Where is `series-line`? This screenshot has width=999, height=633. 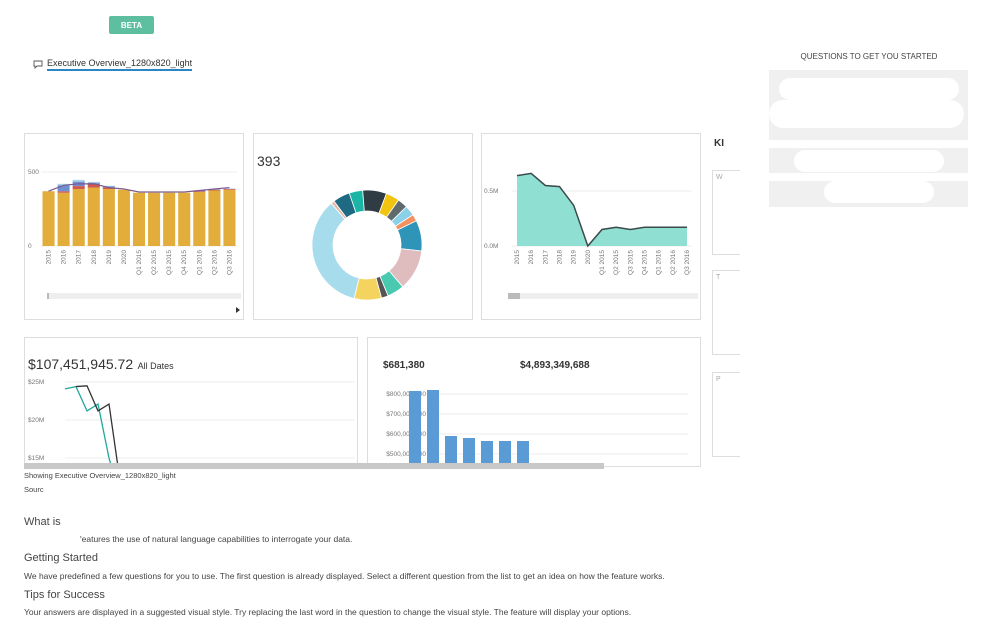 series-line is located at coordinates (97, 425).